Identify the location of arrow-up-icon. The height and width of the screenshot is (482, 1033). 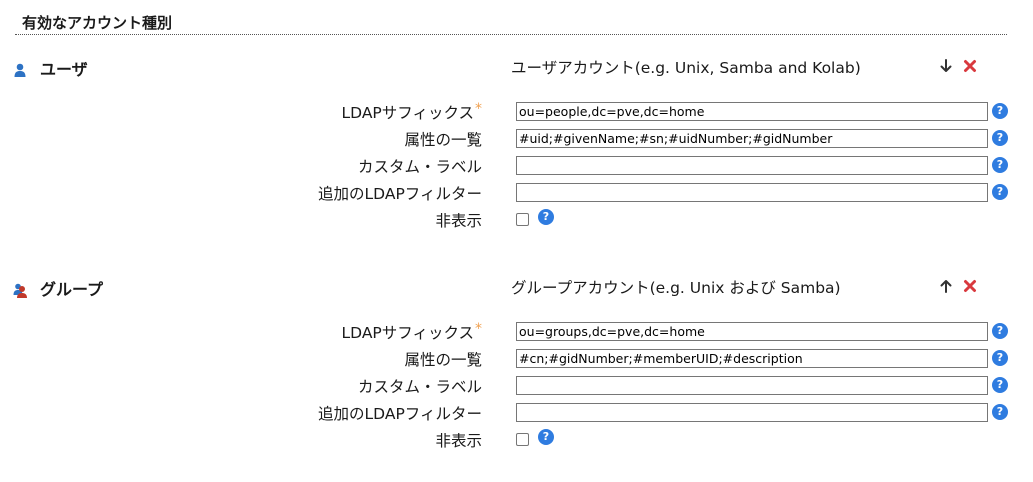
(946, 286).